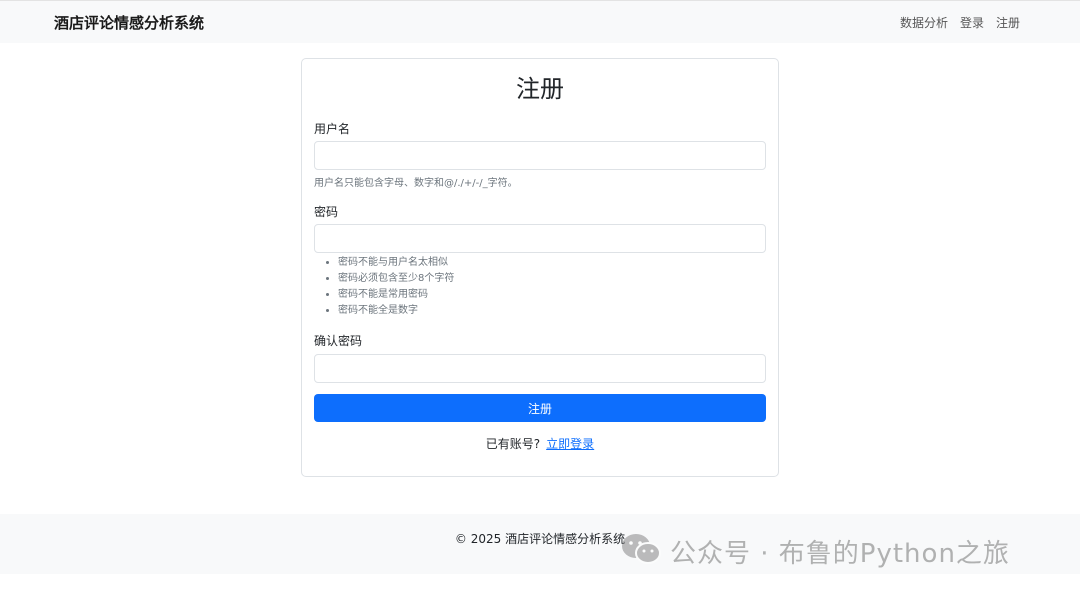 The height and width of the screenshot is (594, 1080). I want to click on nav-link-login: 登录, so click(972, 22).